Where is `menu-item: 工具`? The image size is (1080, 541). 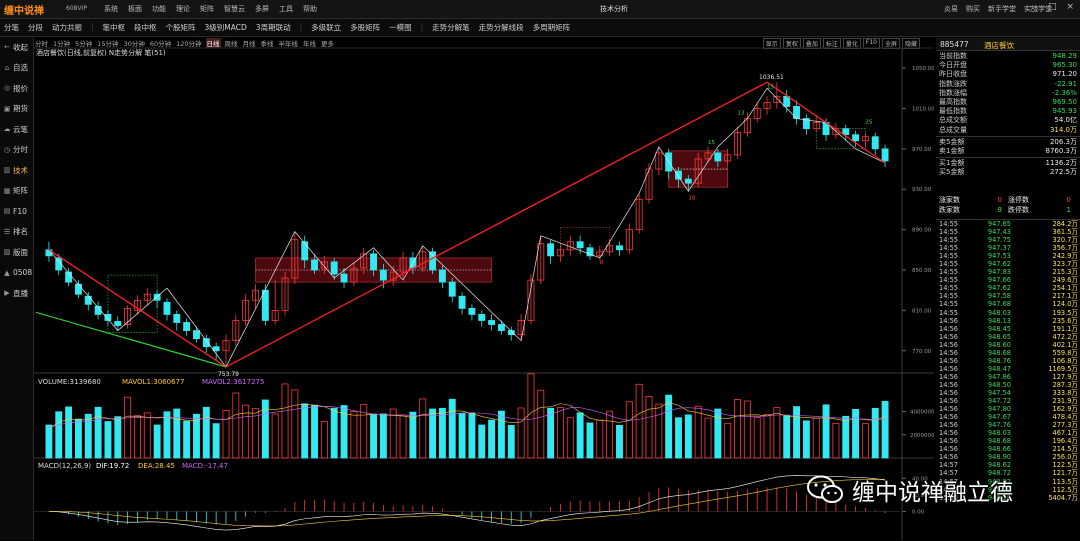 menu-item: 工具 is located at coordinates (286, 9).